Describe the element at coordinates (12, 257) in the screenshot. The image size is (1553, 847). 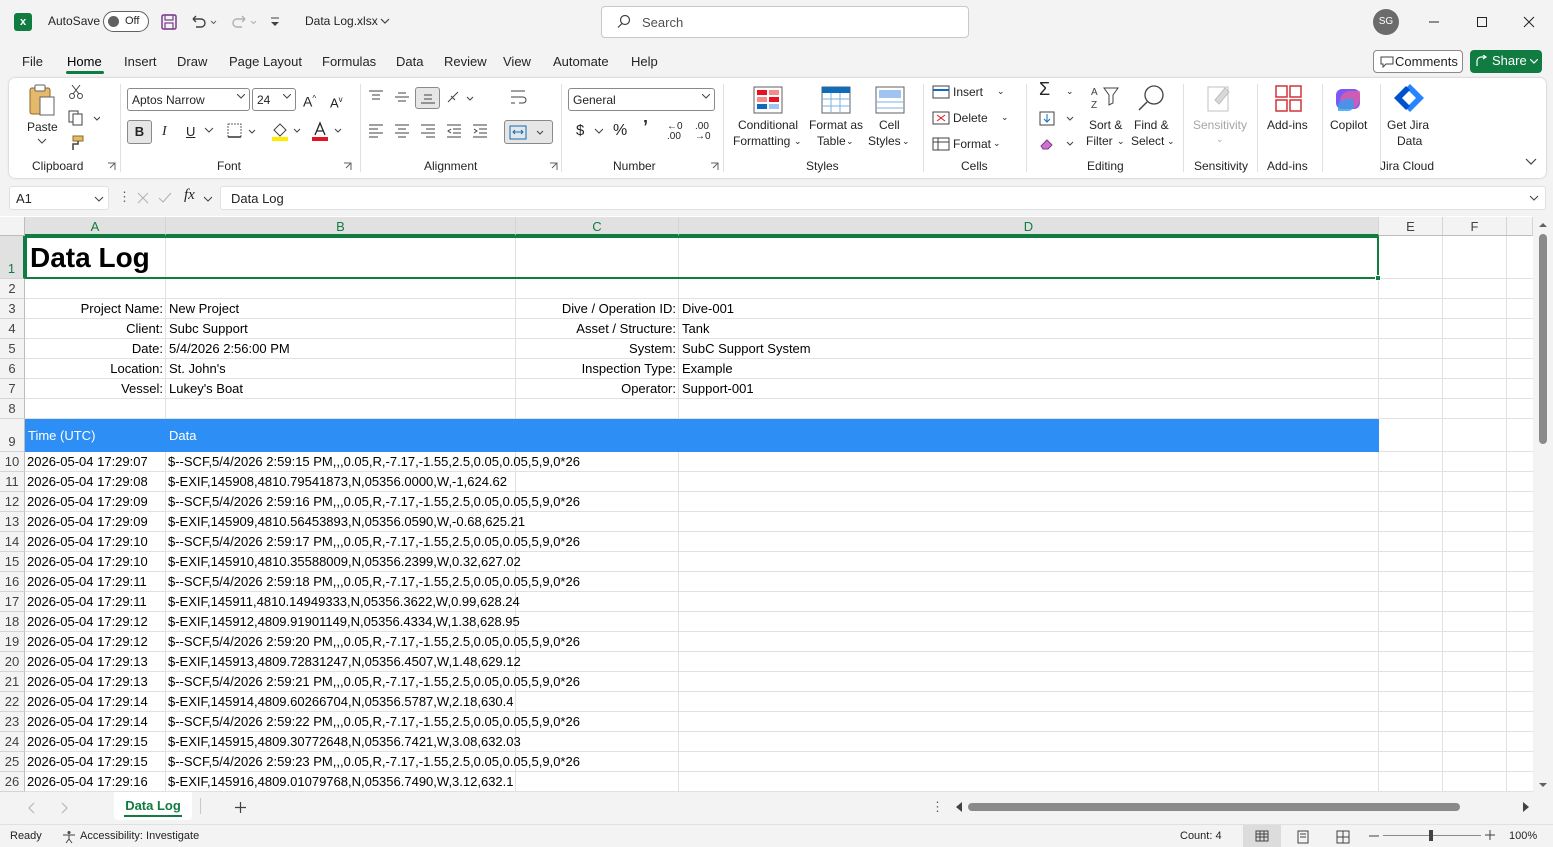
I see `row-header: 1` at that location.